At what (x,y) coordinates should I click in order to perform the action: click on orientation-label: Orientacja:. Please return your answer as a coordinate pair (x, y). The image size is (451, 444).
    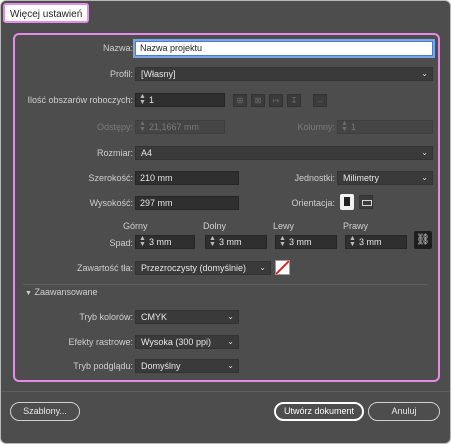
    Looking at the image, I should click on (313, 203).